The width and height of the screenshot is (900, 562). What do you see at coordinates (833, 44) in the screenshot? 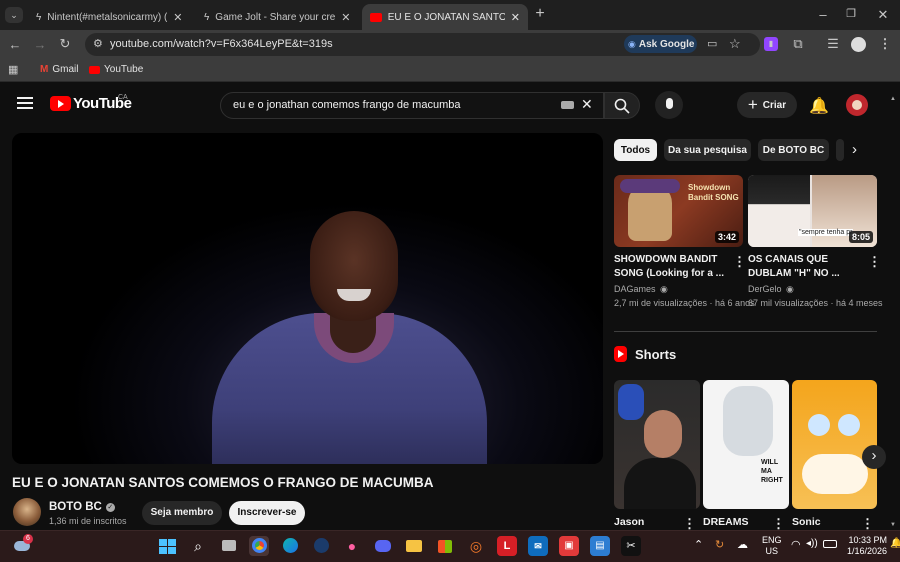
I see `reading-list-icon: ☰` at bounding box center [833, 44].